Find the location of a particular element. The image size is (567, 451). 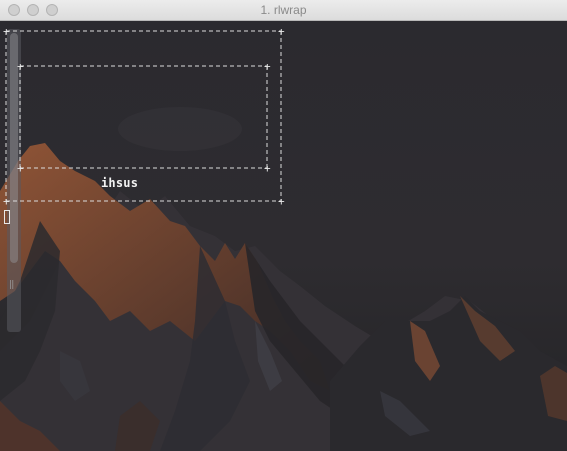

terminal-cursor is located at coordinates (7, 217).